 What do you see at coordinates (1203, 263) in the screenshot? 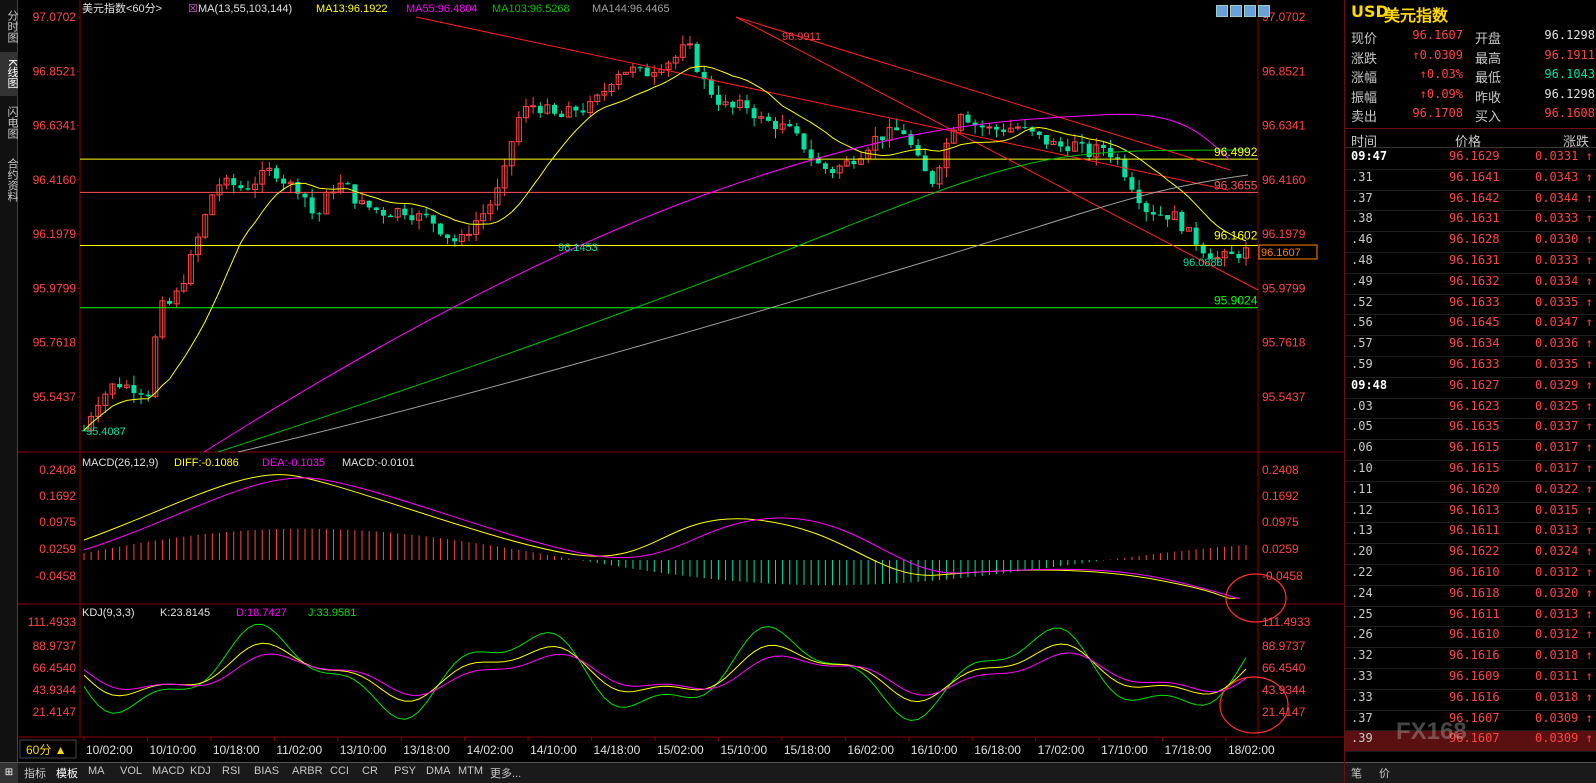
I see `annotation-last-low: 96.0888` at bounding box center [1203, 263].